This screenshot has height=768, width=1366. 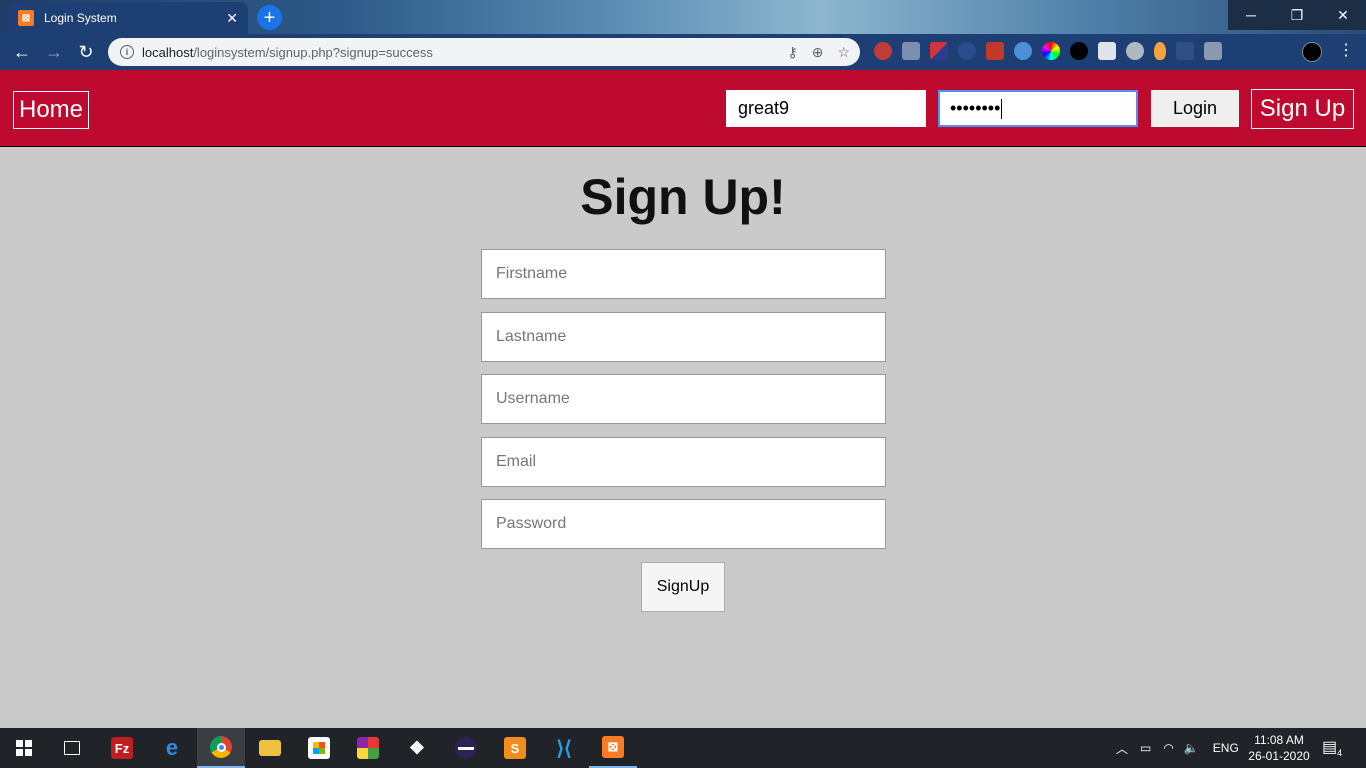 I want to click on clock-time: 11:08 AM, so click(x=1279, y=740).